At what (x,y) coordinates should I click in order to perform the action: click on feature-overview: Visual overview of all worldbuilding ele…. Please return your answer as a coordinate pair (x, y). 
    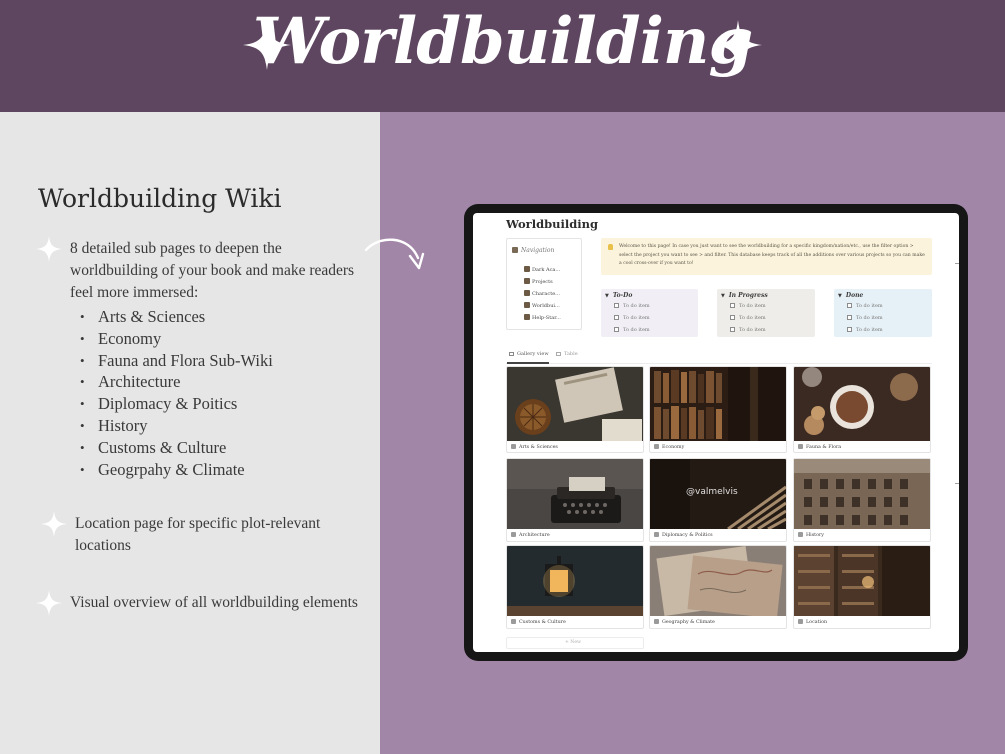
    Looking at the image, I should click on (198, 603).